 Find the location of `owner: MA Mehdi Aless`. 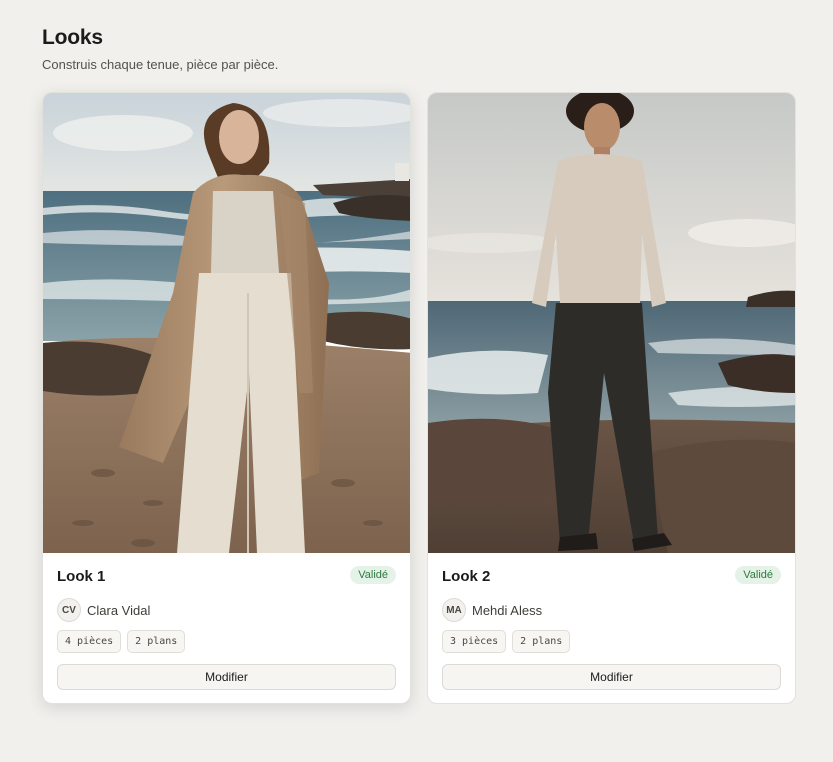

owner: MA Mehdi Aless is located at coordinates (492, 610).